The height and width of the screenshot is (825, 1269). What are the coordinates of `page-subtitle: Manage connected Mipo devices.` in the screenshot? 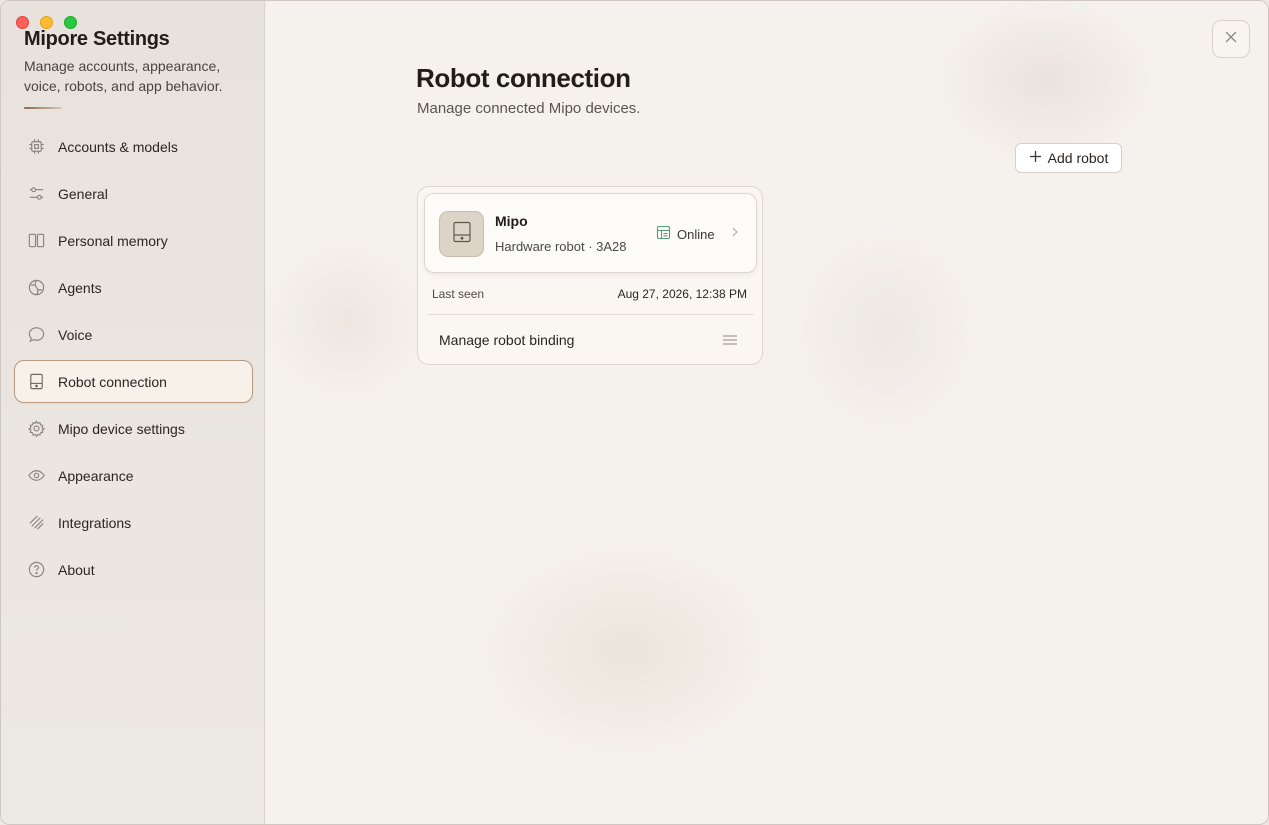 It's located at (529, 108).